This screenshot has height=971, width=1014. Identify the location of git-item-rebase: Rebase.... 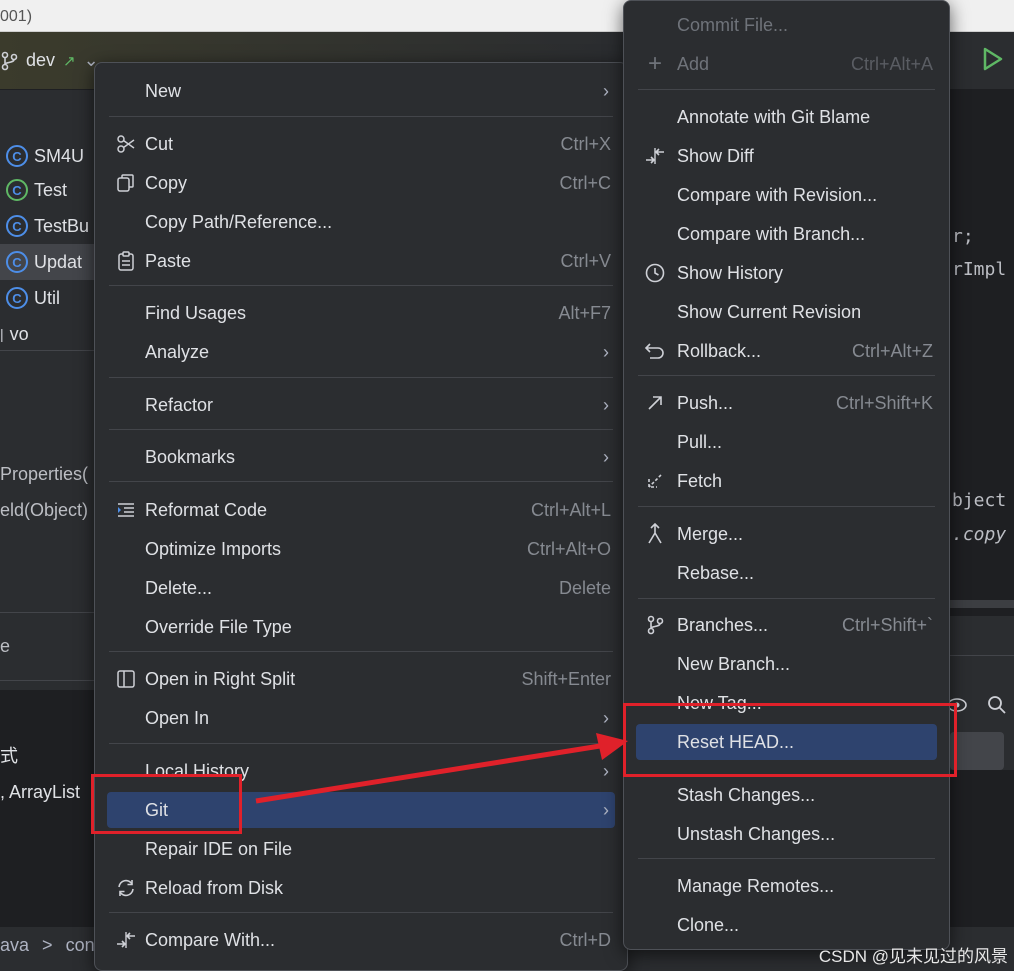
(786, 573).